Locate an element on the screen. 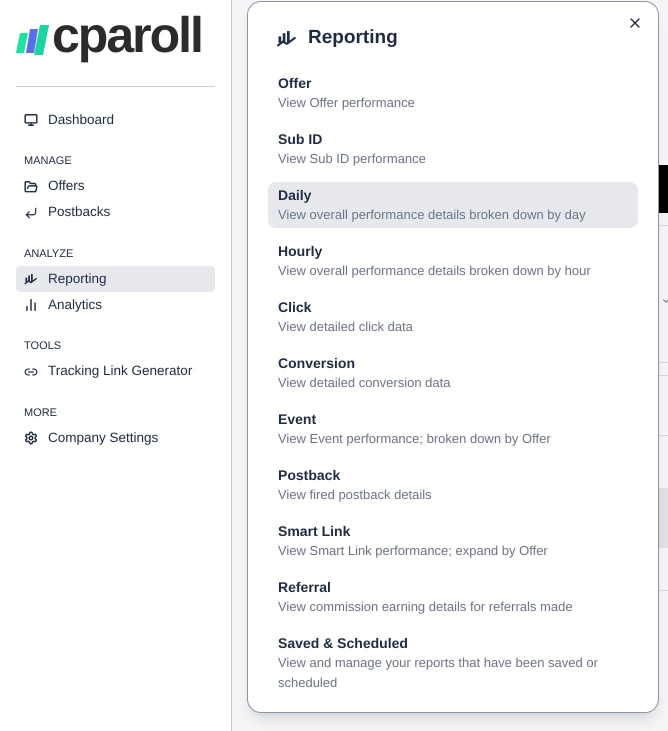 This screenshot has height=731, width=668. report-option: Hourly View overall performance details broken down by hour is located at coordinates (453, 261).